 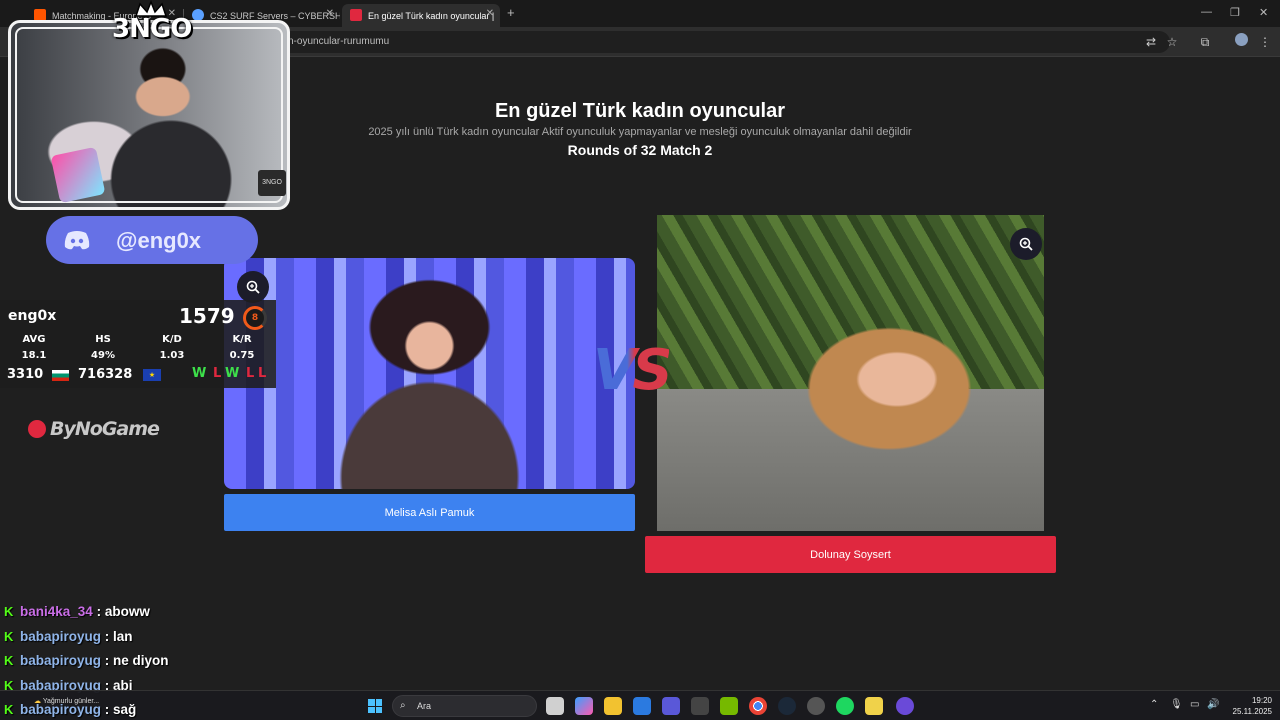 I want to click on stat-avg: AVG 18.1, so click(x=34, y=347).